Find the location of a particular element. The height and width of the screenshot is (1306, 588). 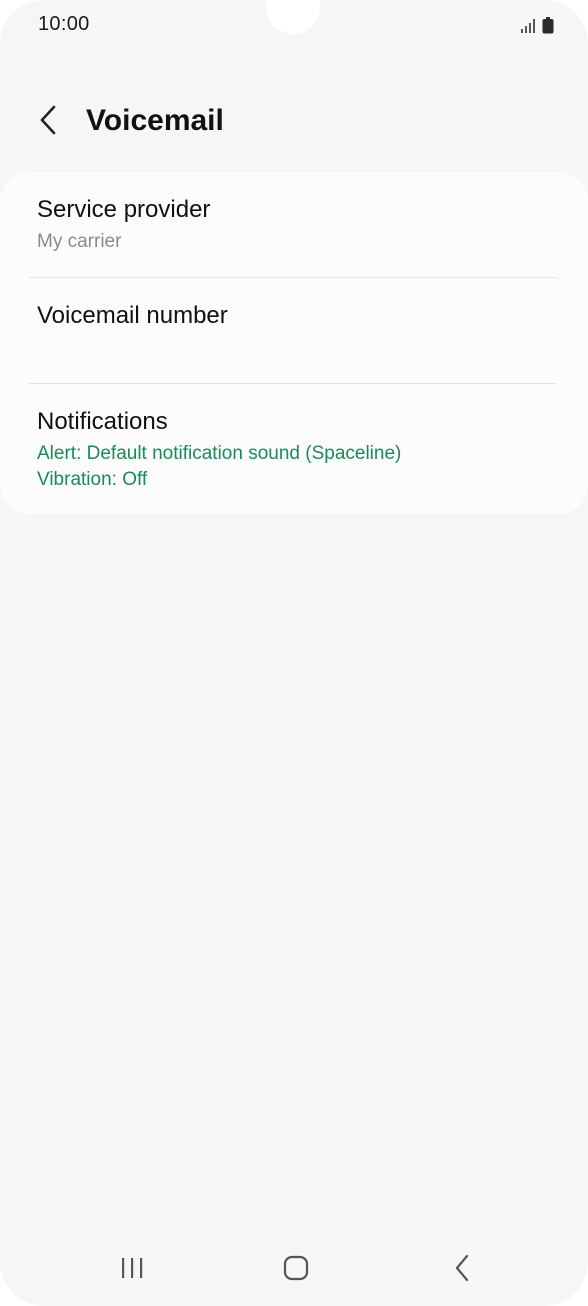

service-provider-title: Service provider is located at coordinates (124, 209).